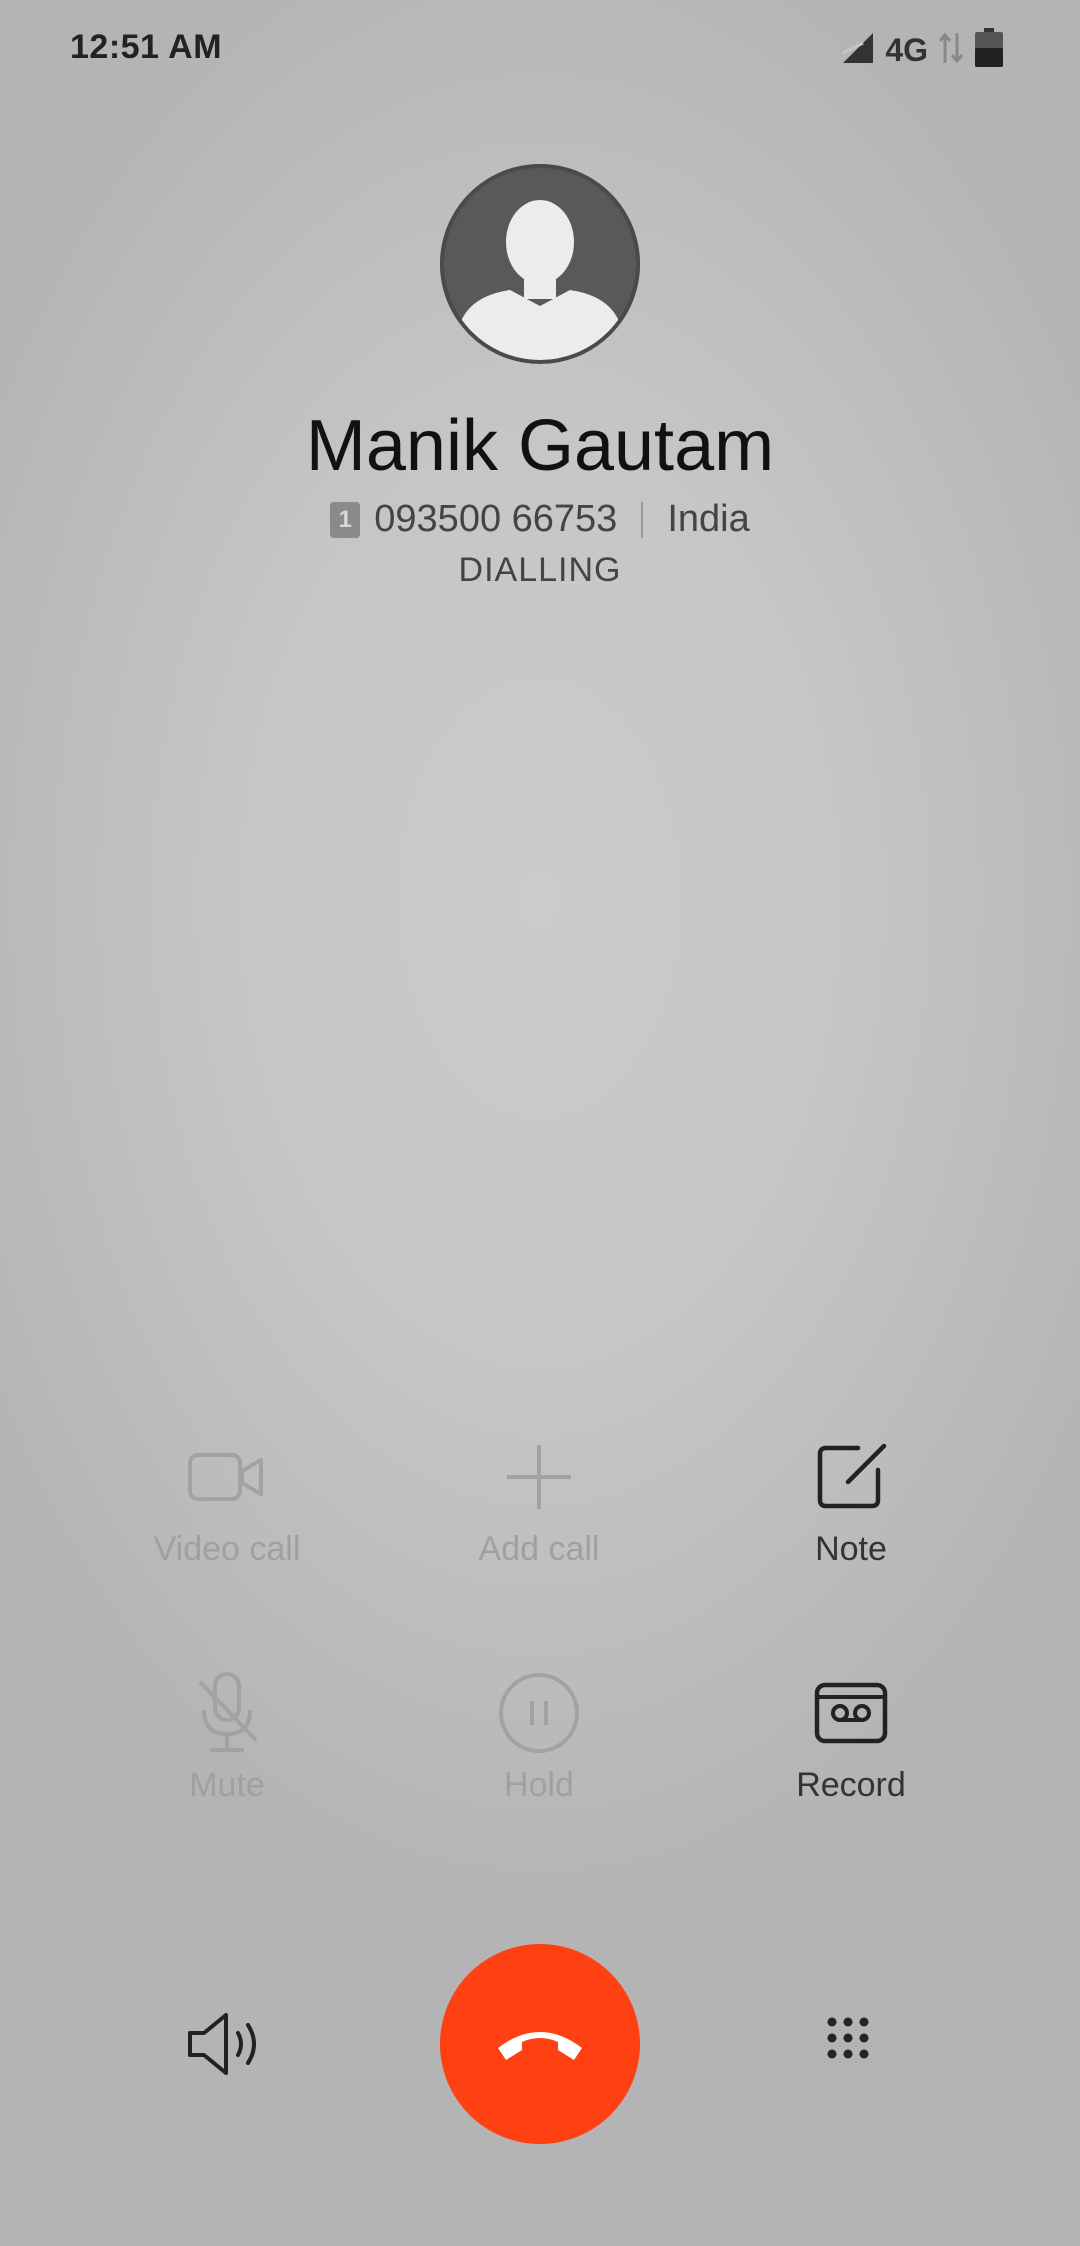 The width and height of the screenshot is (1080, 2246). Describe the element at coordinates (539, 1785) in the screenshot. I see `hold-label: Hold` at that location.